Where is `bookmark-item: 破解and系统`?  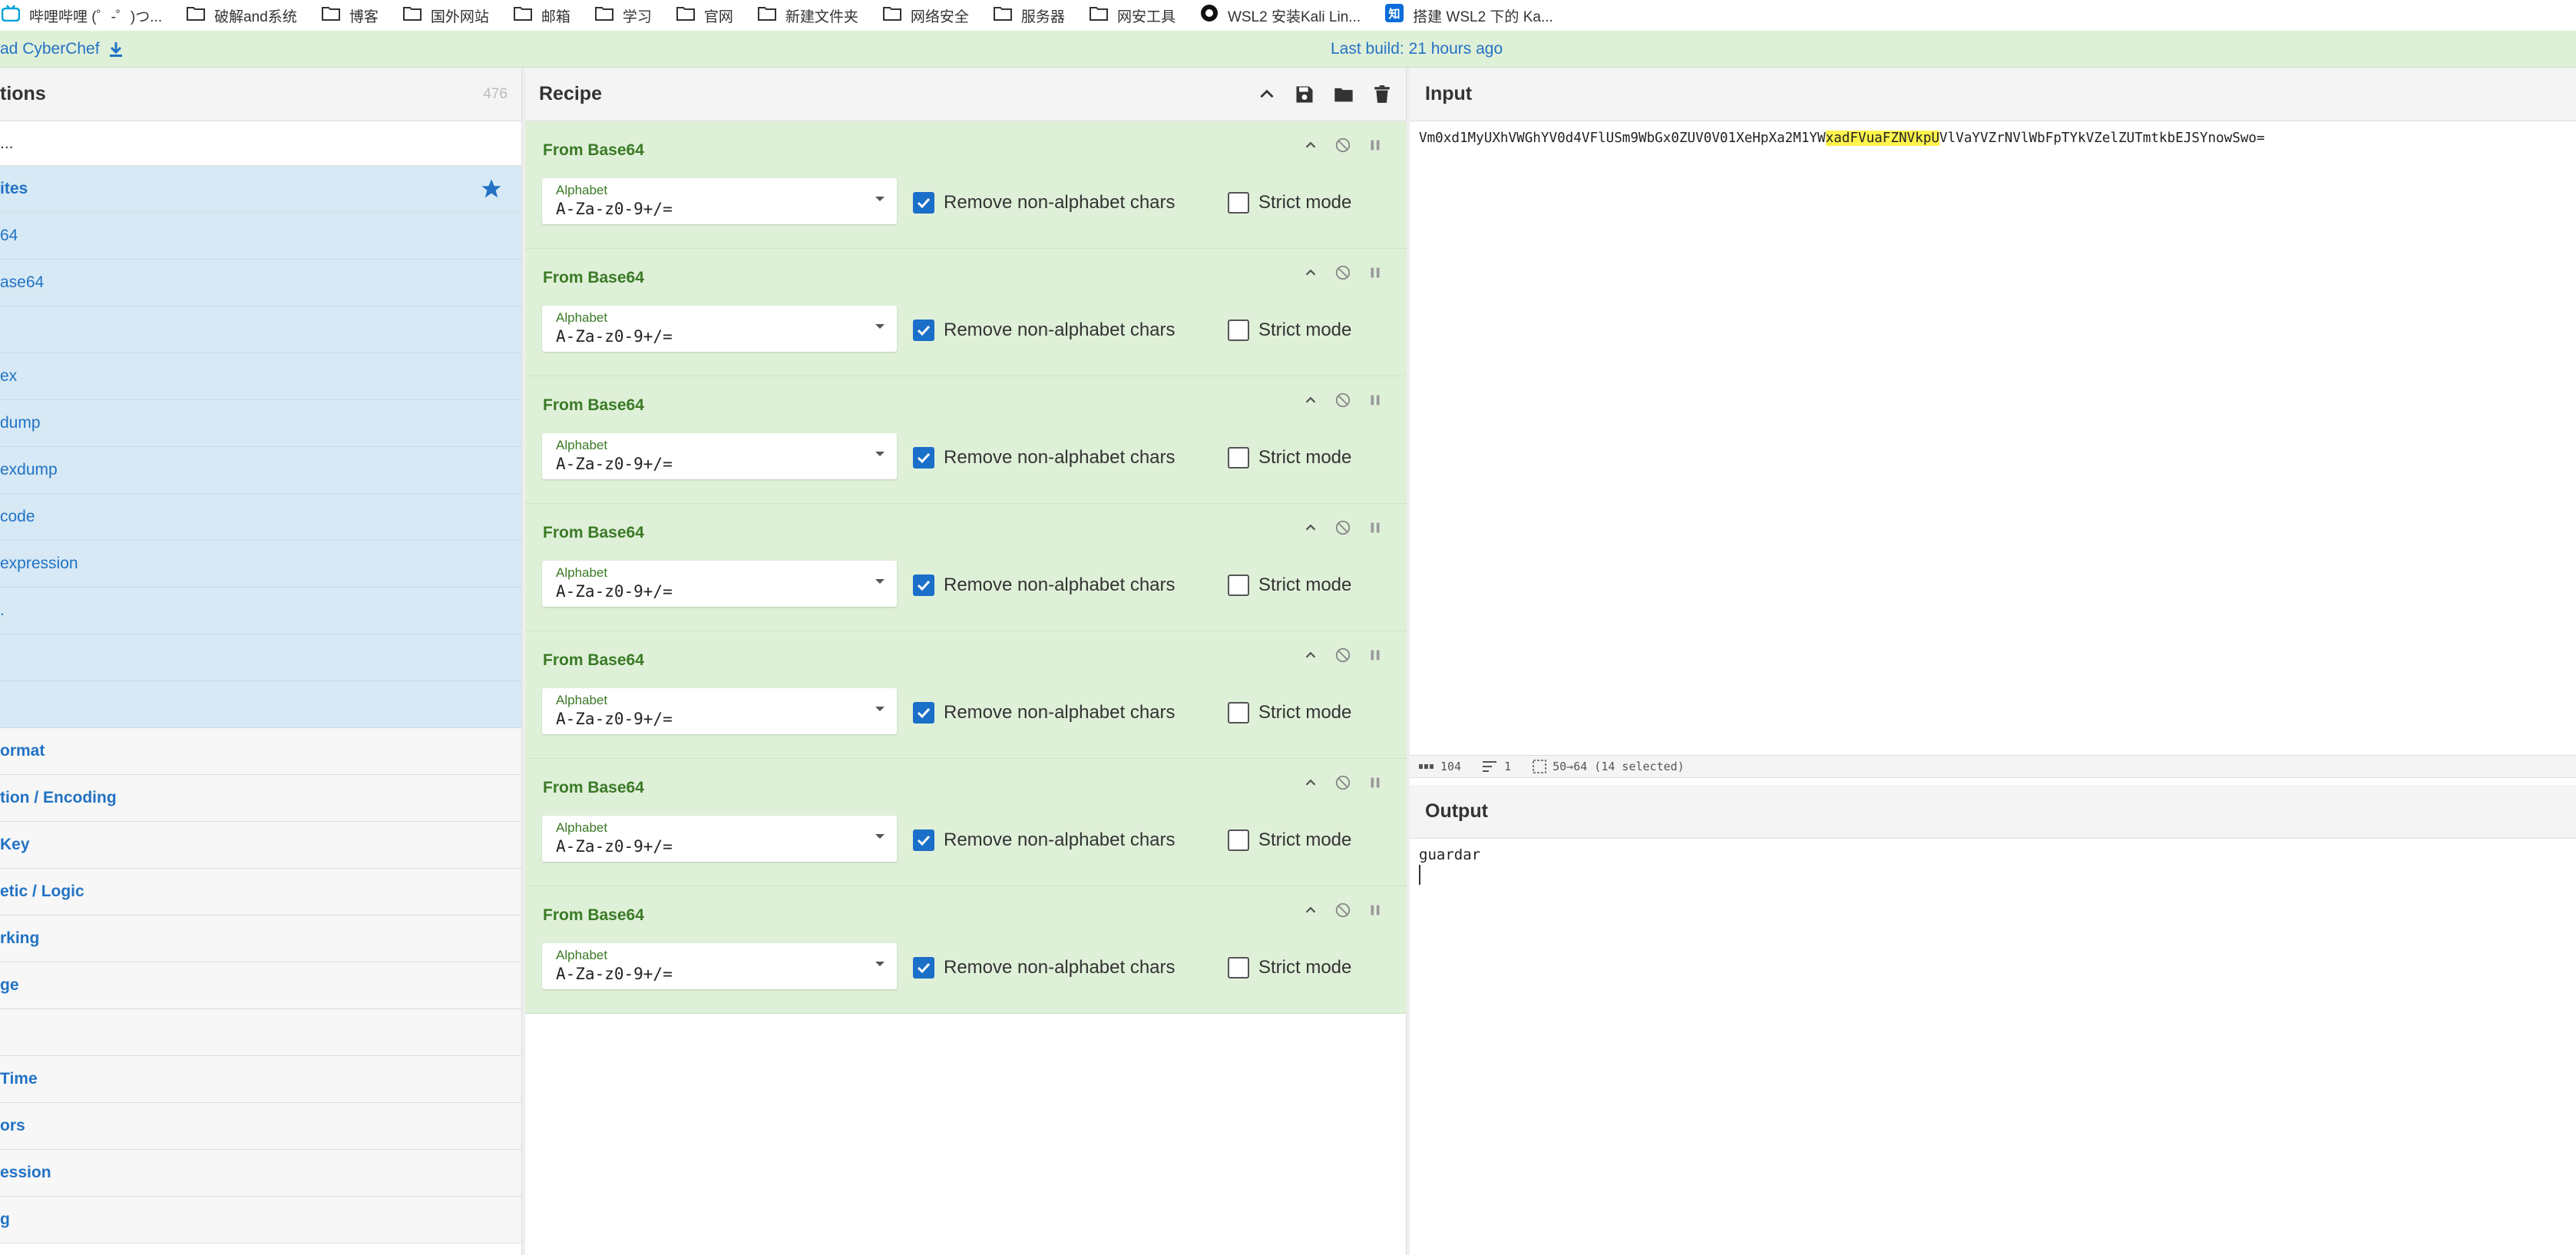
bookmark-item: 破解and系统 is located at coordinates (242, 15).